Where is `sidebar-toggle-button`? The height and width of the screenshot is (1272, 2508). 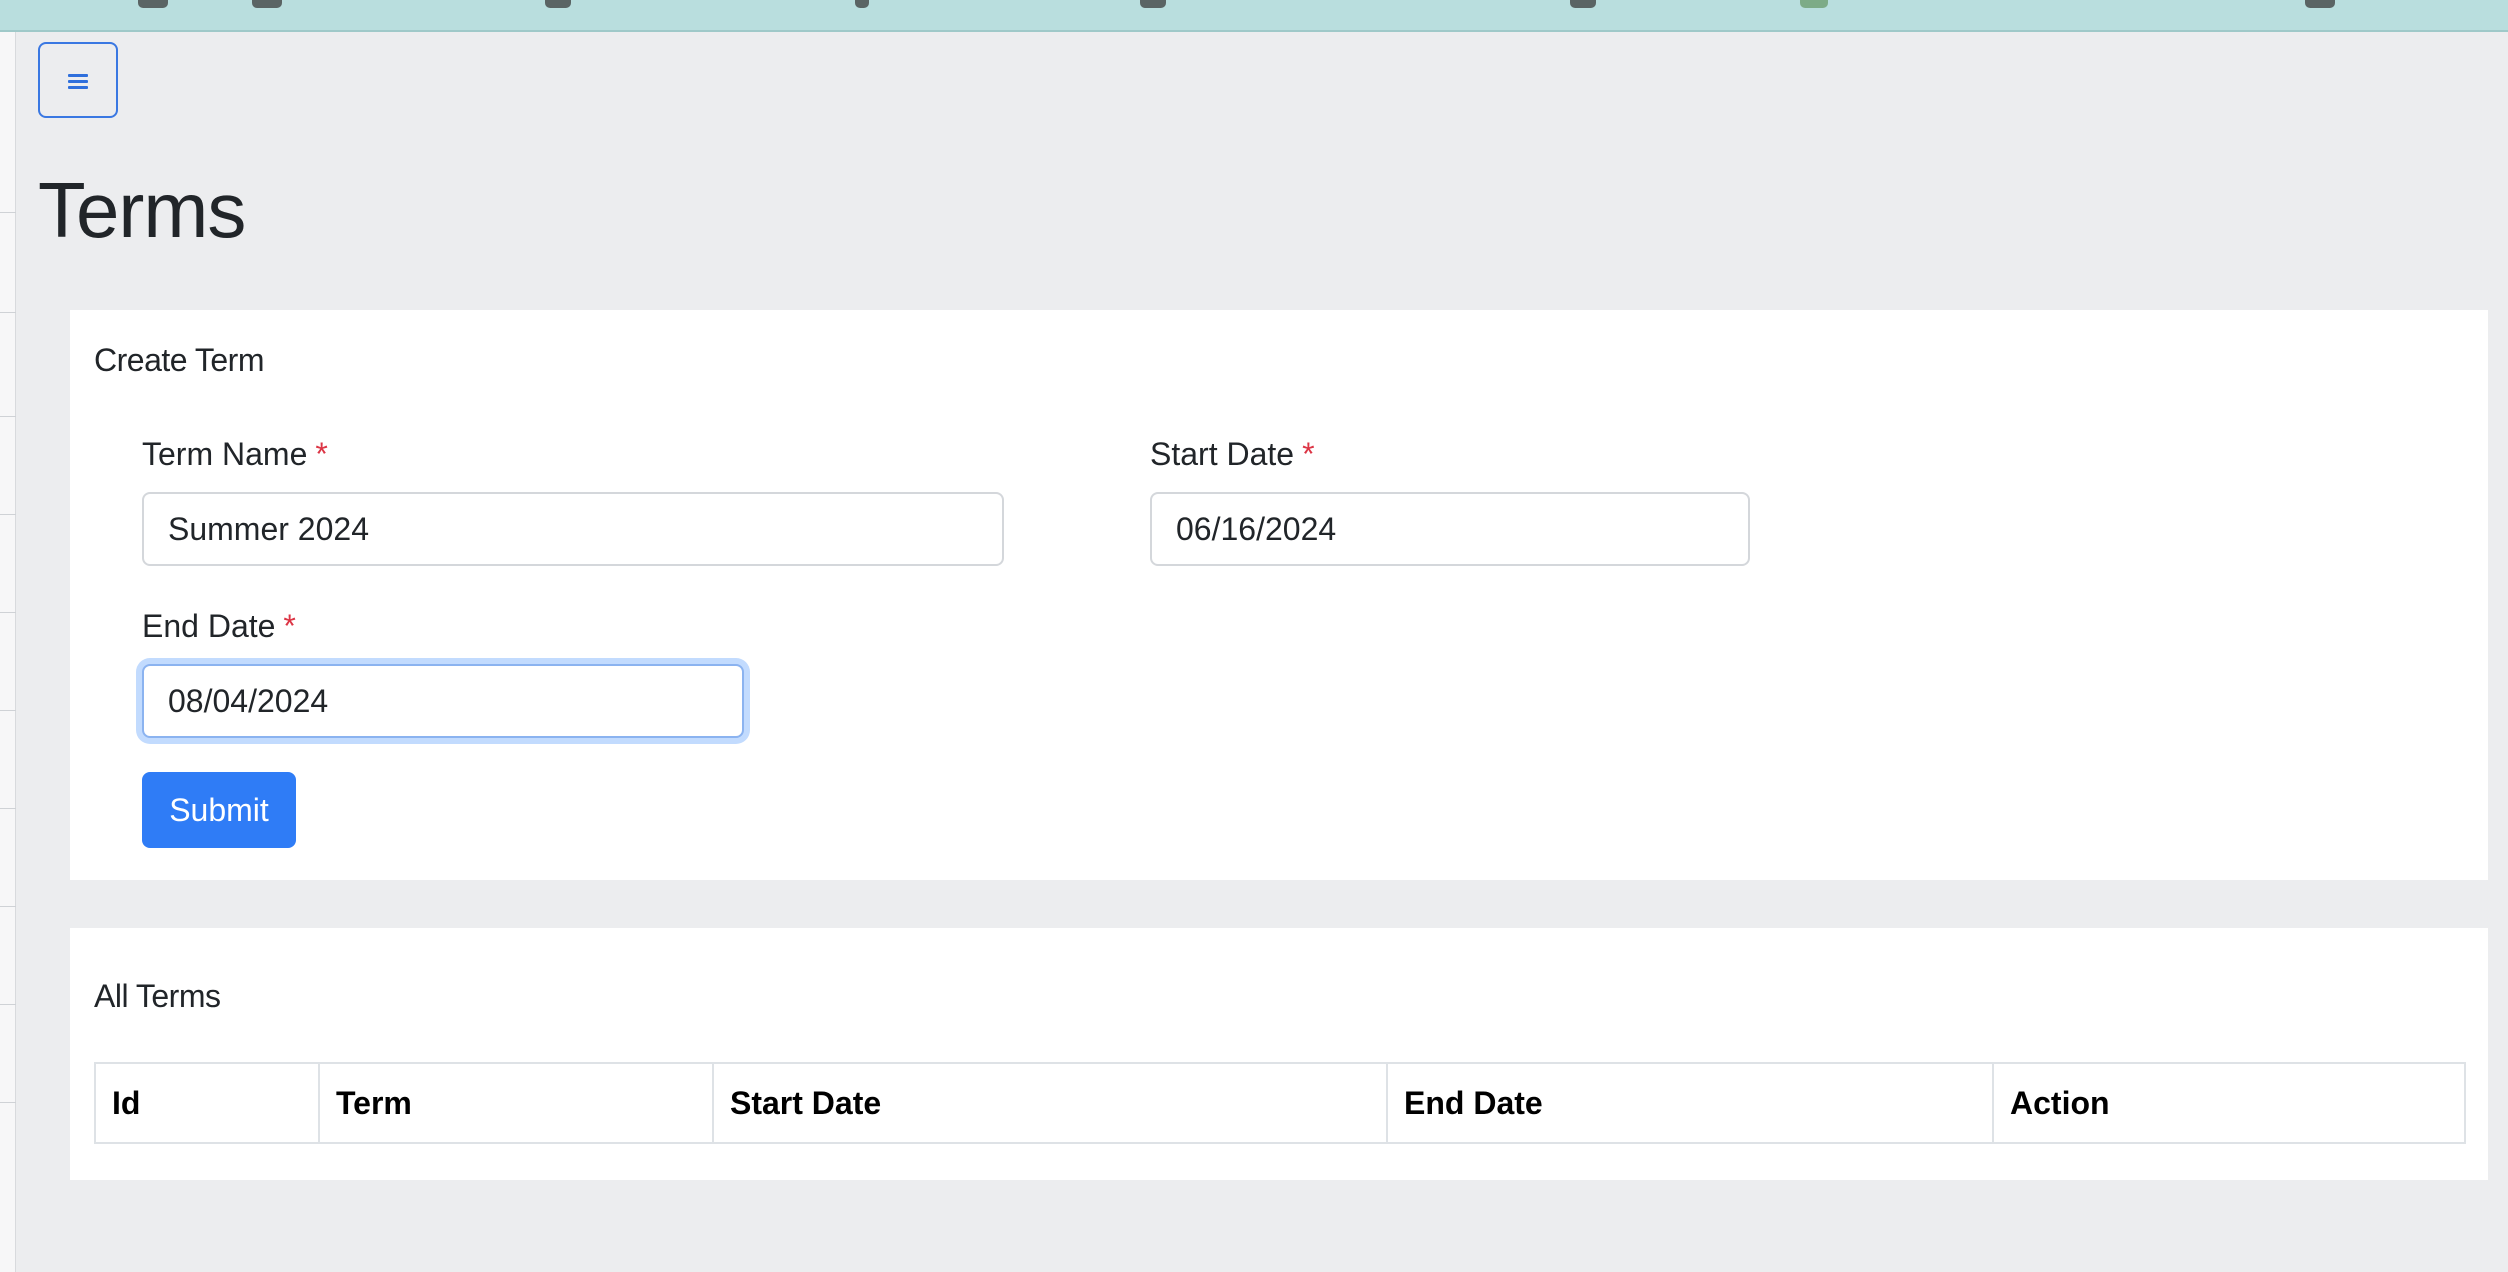
sidebar-toggle-button is located at coordinates (78, 80).